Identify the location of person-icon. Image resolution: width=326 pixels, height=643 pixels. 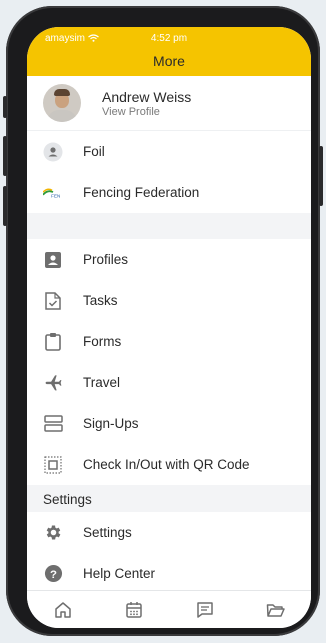
(53, 152).